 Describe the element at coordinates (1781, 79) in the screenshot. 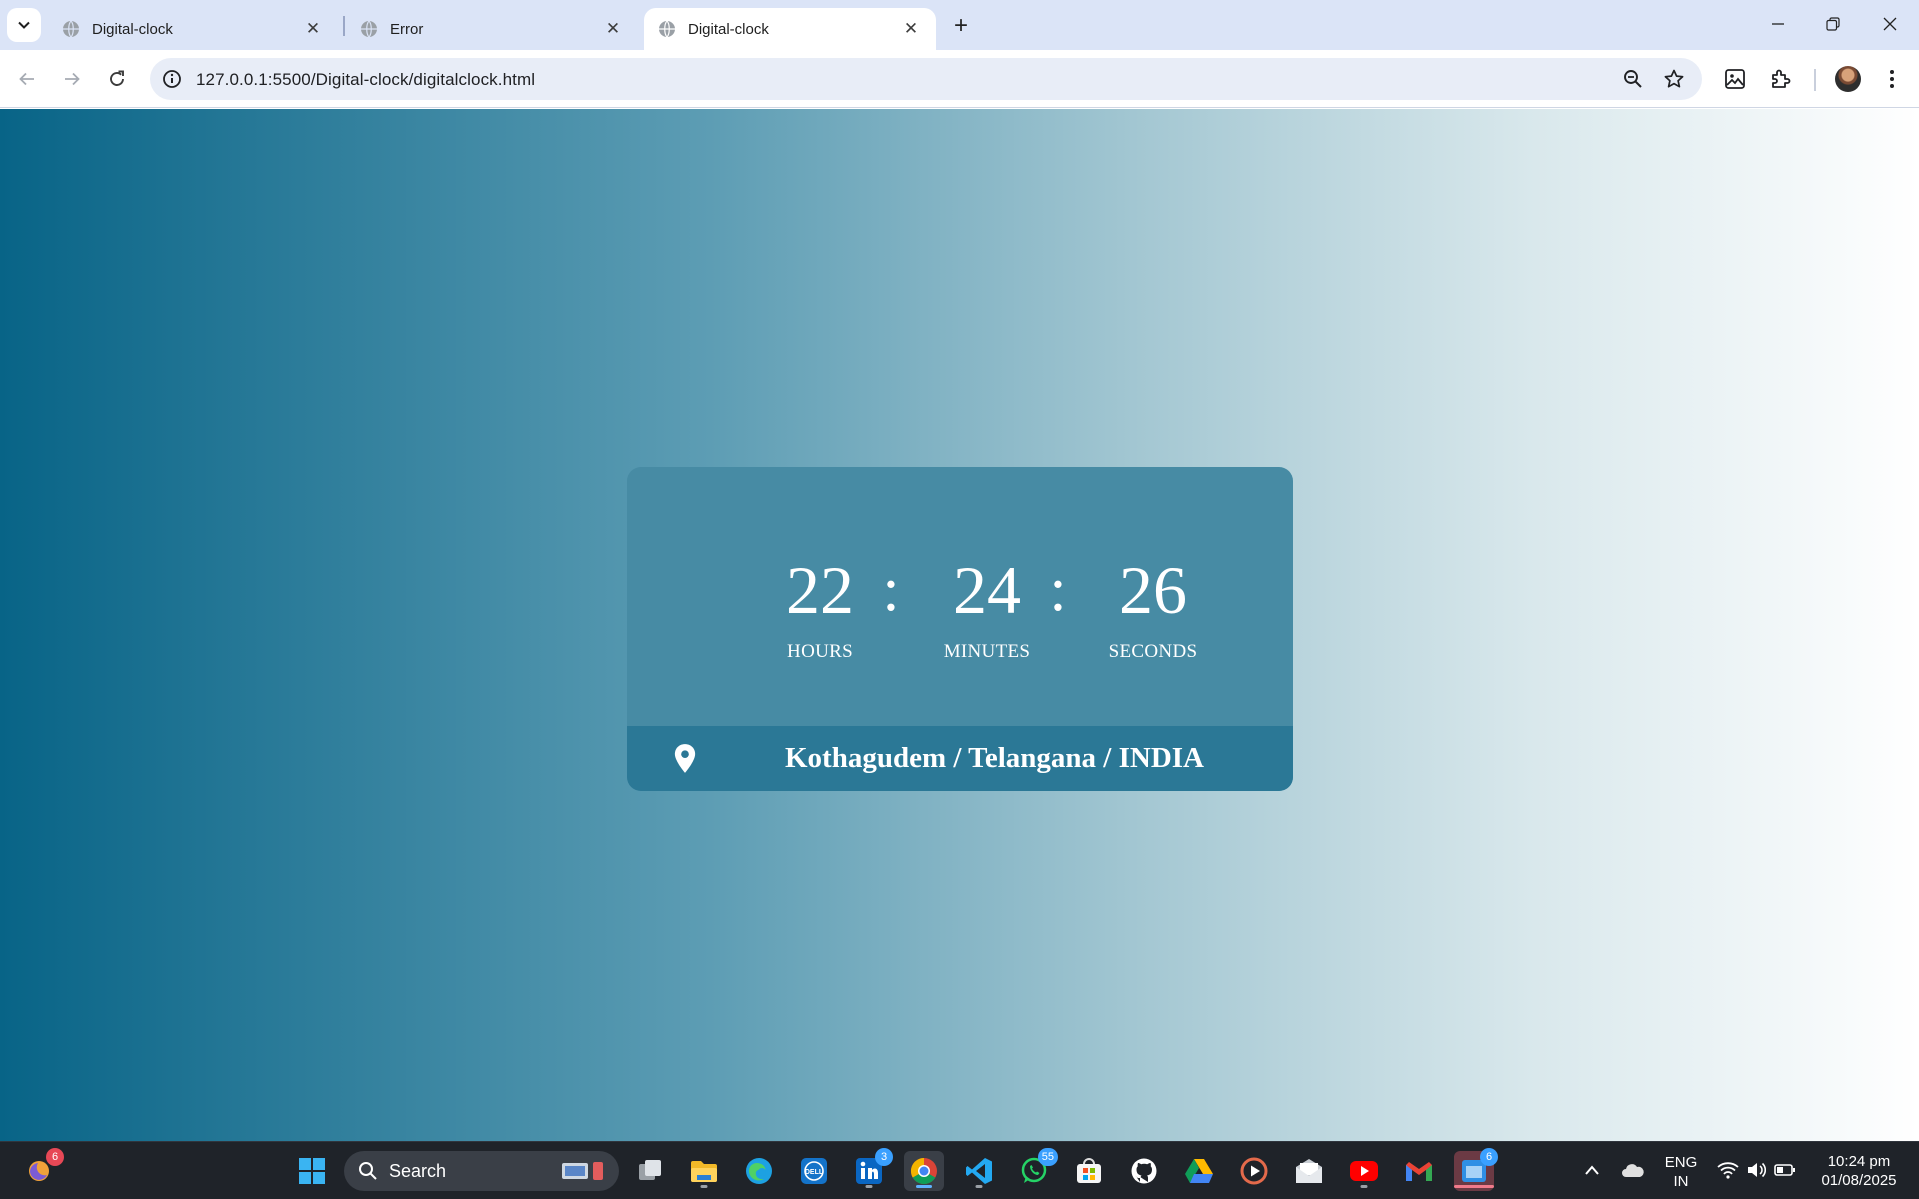

I see `extensions-icon` at that location.